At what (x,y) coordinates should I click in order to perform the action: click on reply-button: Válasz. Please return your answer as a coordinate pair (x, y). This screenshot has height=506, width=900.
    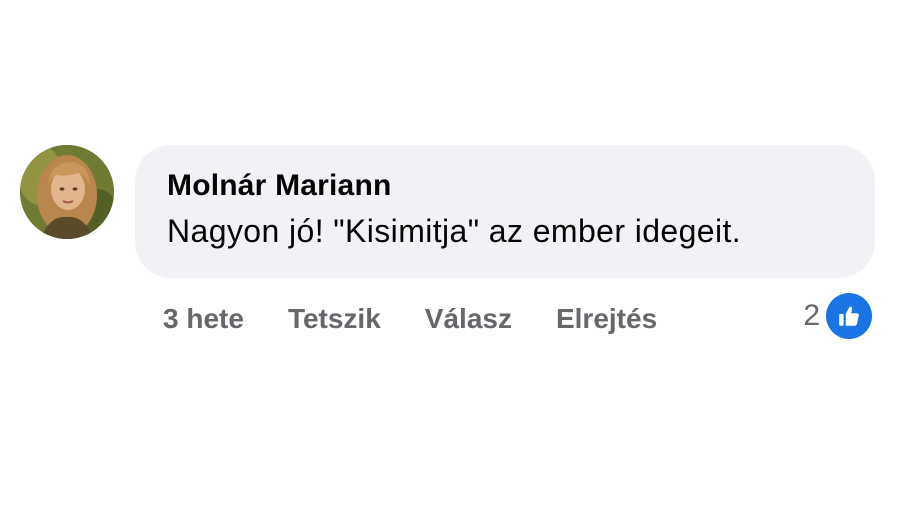
    Looking at the image, I should click on (468, 319).